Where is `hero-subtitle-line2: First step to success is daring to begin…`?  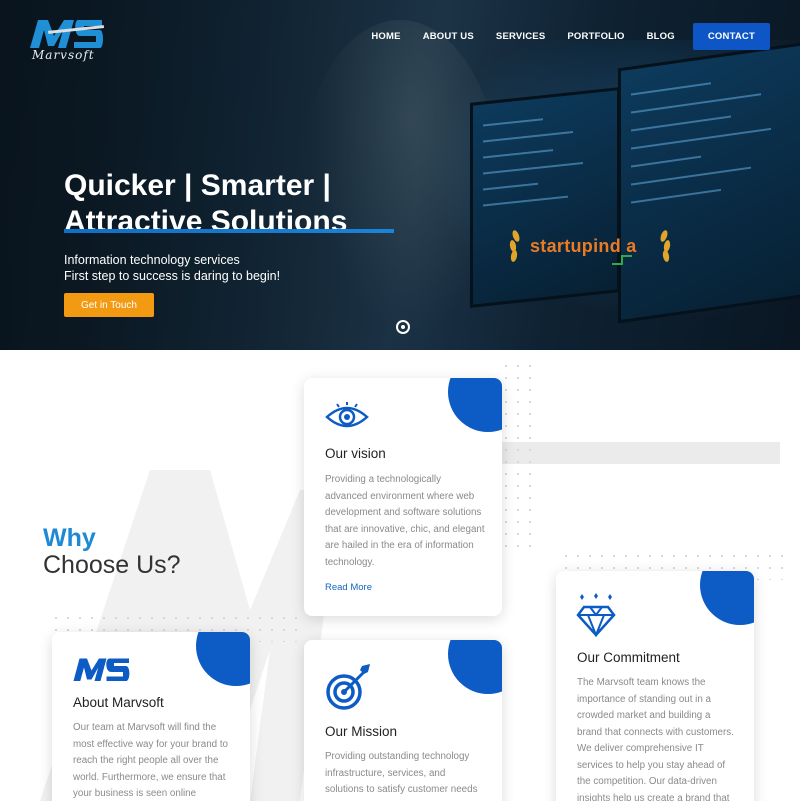 hero-subtitle-line2: First step to success is daring to begin… is located at coordinates (172, 276).